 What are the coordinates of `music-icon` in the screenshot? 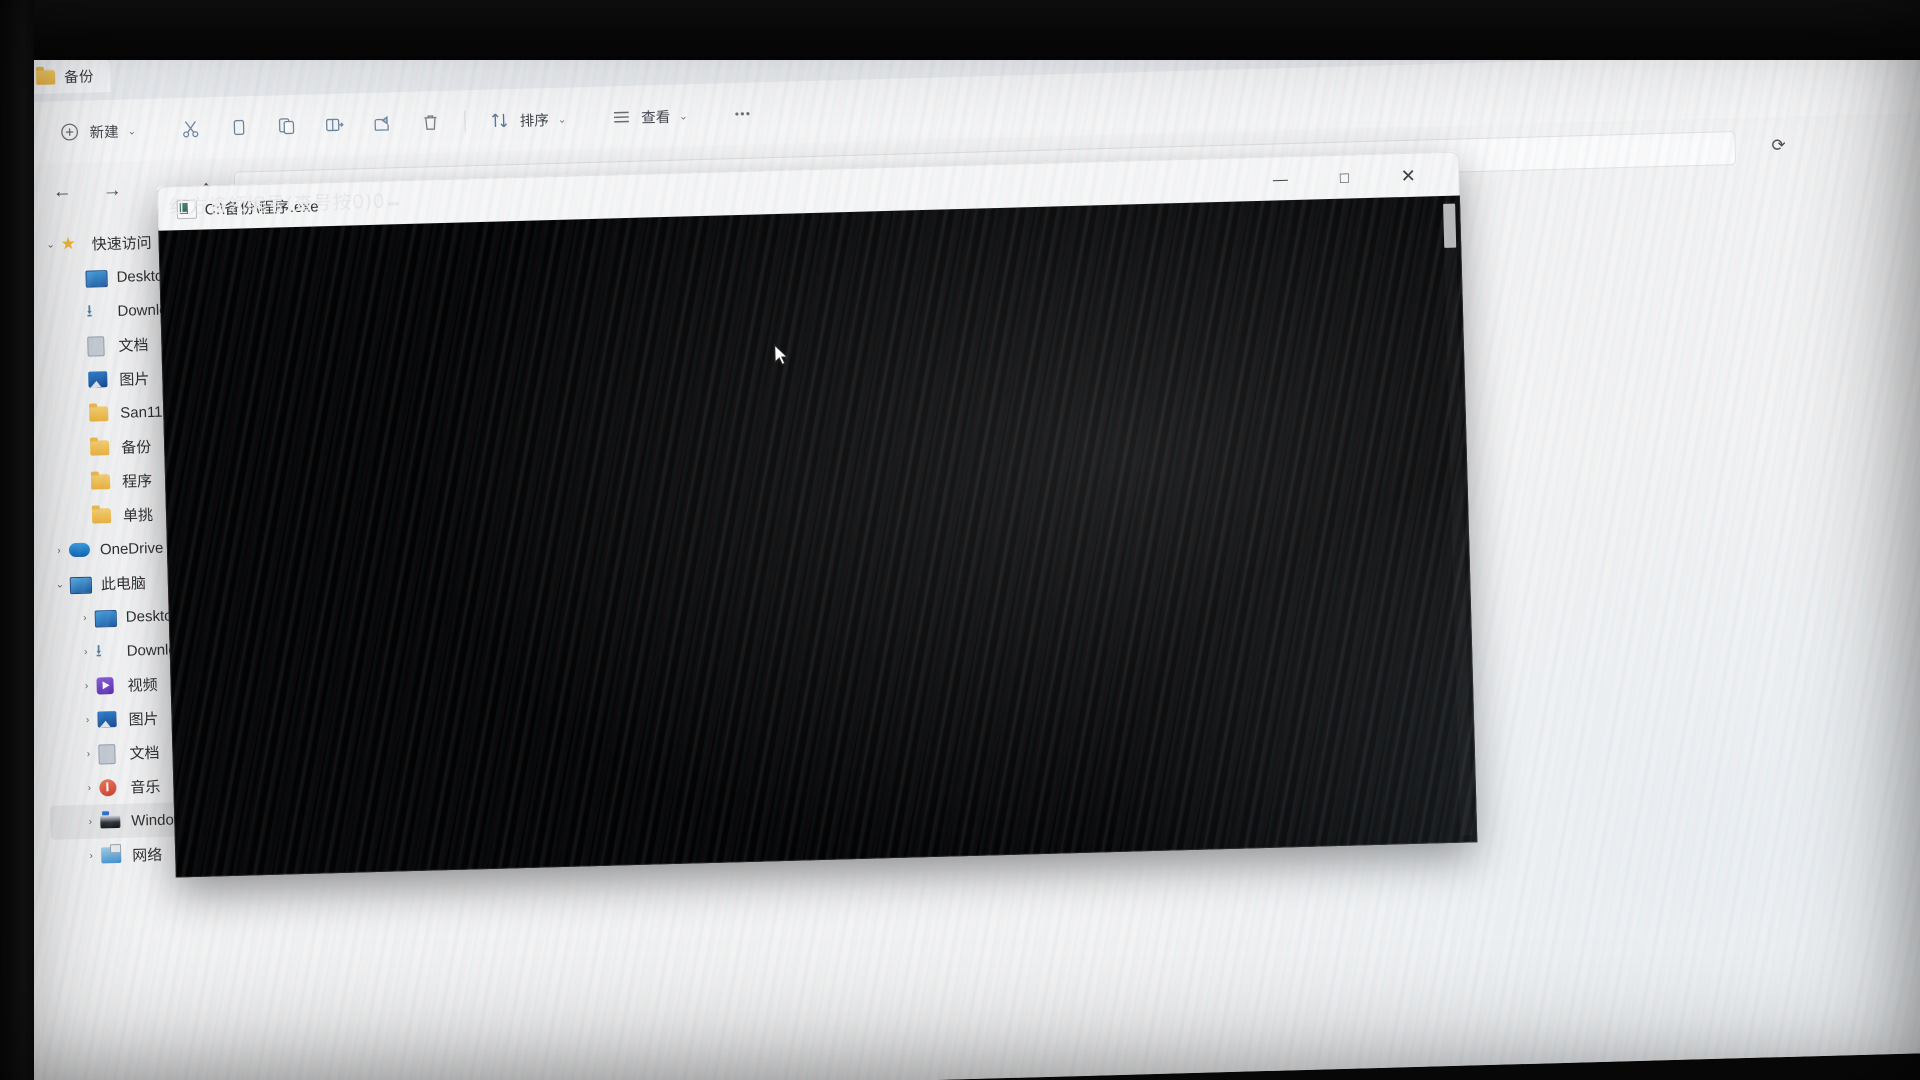 It's located at (110, 787).